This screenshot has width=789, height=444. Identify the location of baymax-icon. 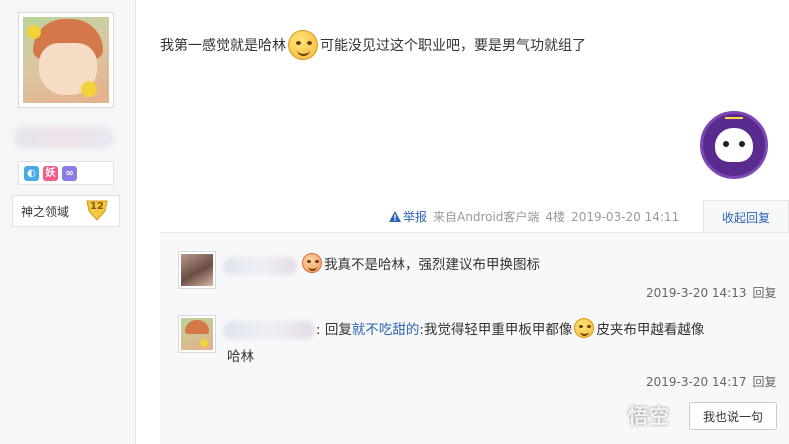
(734, 145).